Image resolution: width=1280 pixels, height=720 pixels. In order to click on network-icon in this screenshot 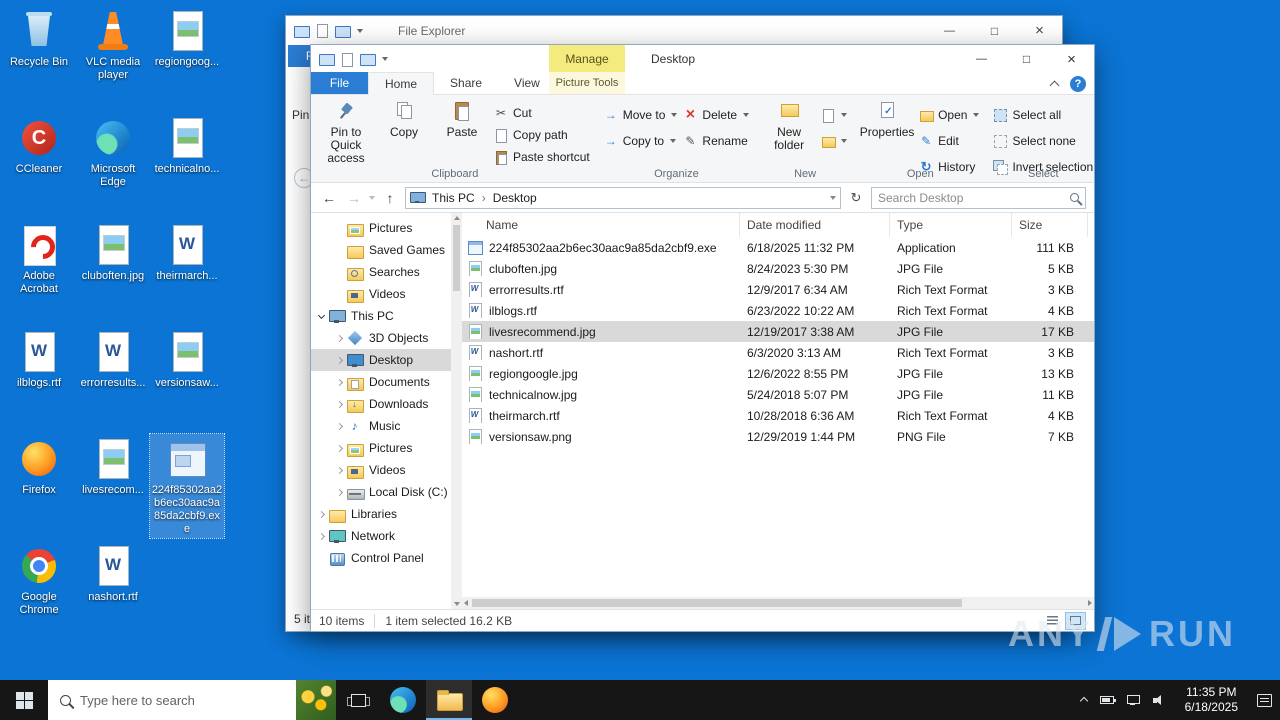, I will do `click(1133, 700)`.